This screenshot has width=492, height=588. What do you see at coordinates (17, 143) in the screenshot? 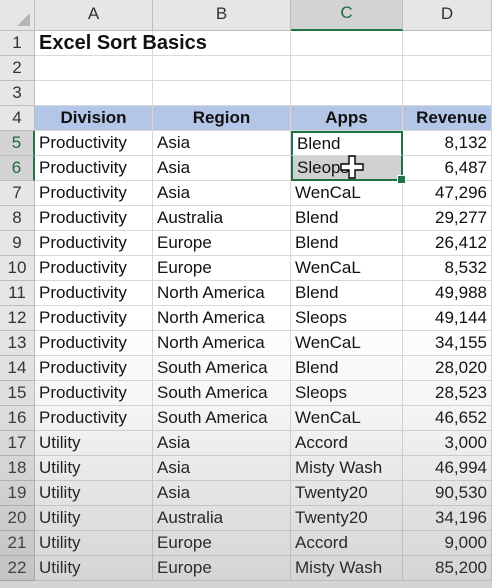
I see `row-header-5: 5` at bounding box center [17, 143].